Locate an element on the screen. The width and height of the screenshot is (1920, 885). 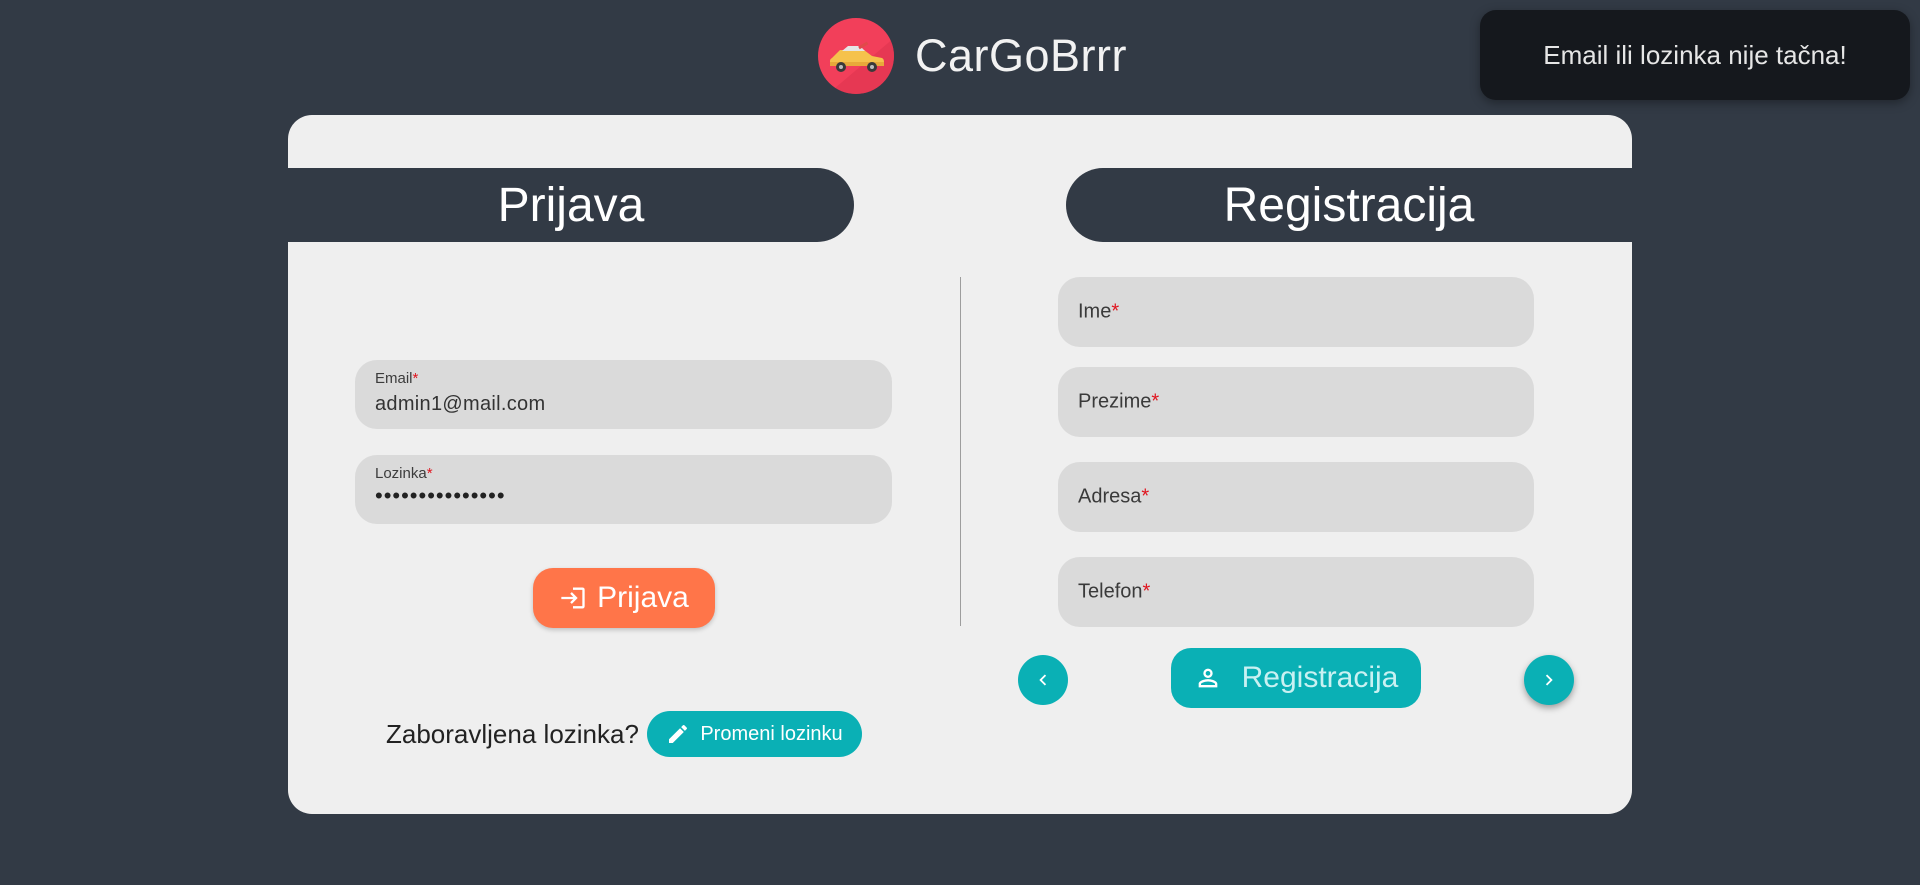
login-heading: Prijava is located at coordinates (571, 205).